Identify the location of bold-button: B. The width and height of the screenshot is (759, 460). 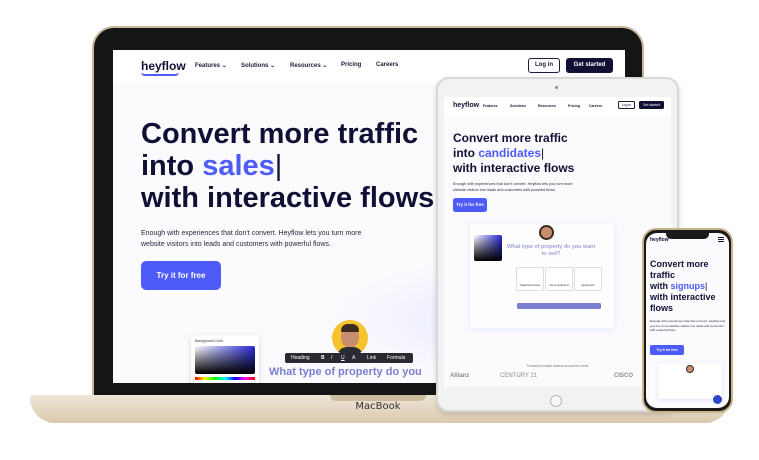
(323, 358).